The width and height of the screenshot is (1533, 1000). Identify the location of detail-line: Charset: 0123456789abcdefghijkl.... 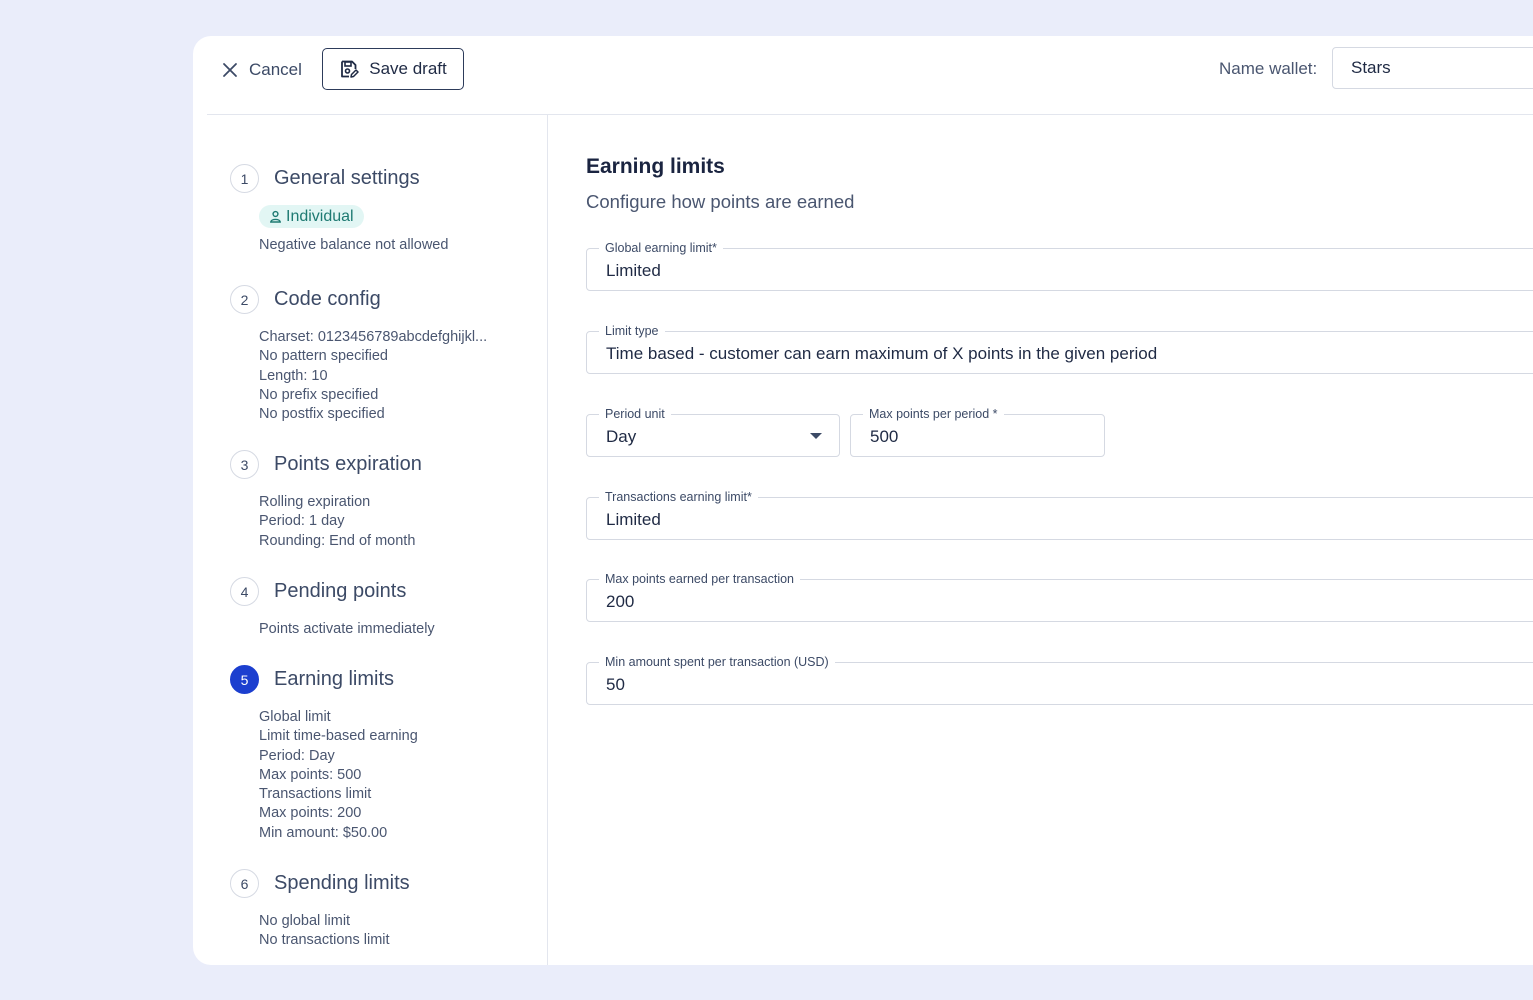
(373, 337).